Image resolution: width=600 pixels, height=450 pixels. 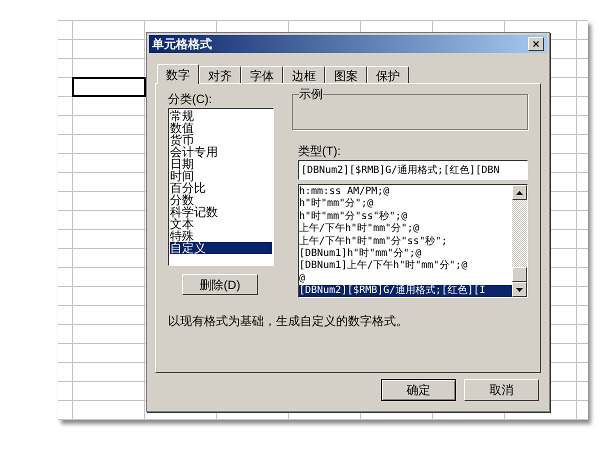 I want to click on description-text: 以现有格式为基础，生成自定义的数字格式。, so click(x=288, y=321).